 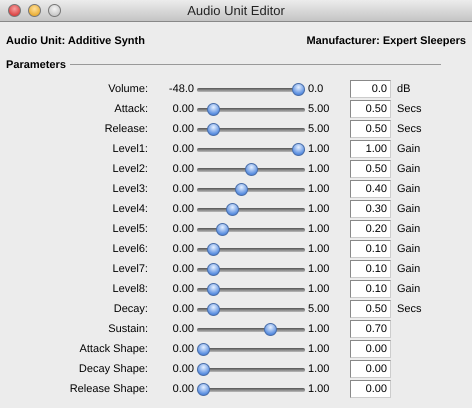 I want to click on value-field: 0.40, so click(x=370, y=189).